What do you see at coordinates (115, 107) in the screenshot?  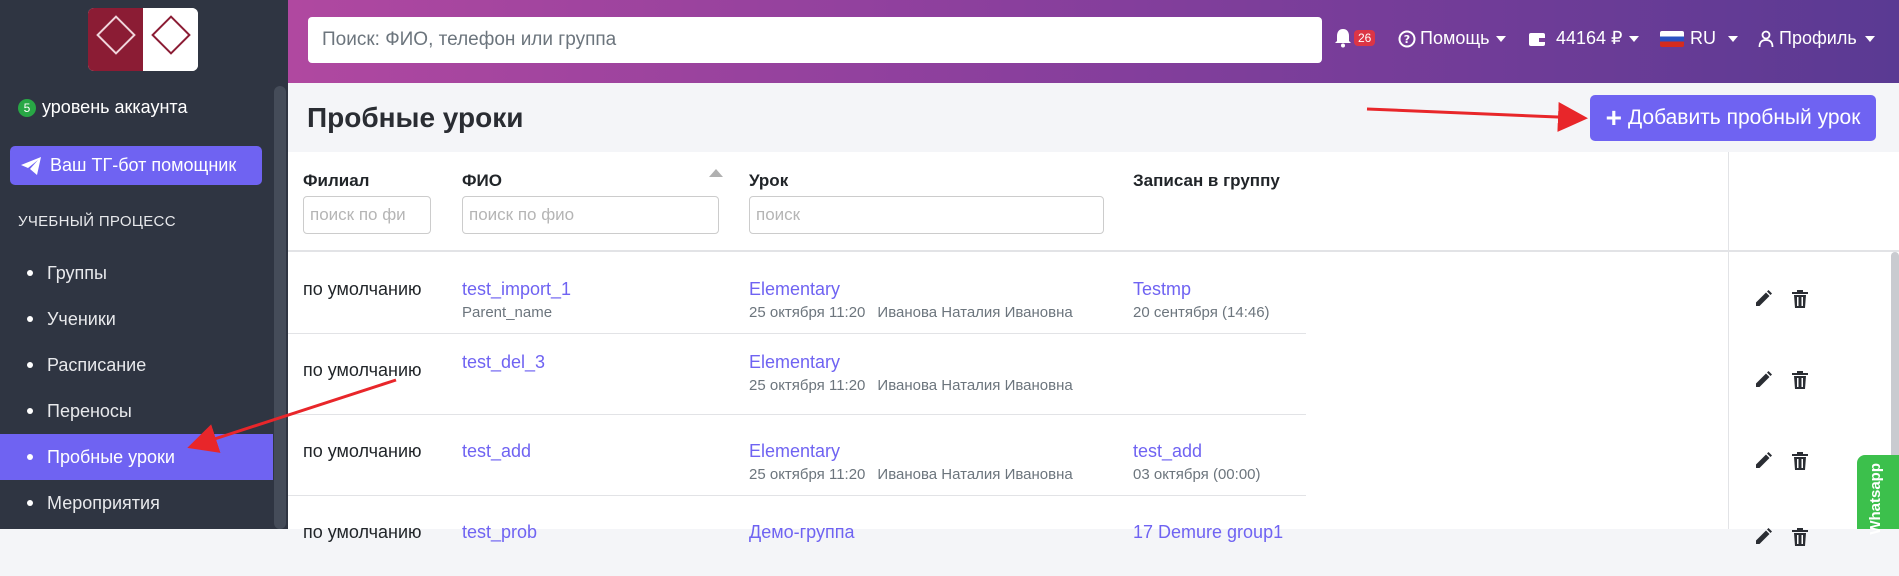 I see `account-level-label: уровень аккаунта` at bounding box center [115, 107].